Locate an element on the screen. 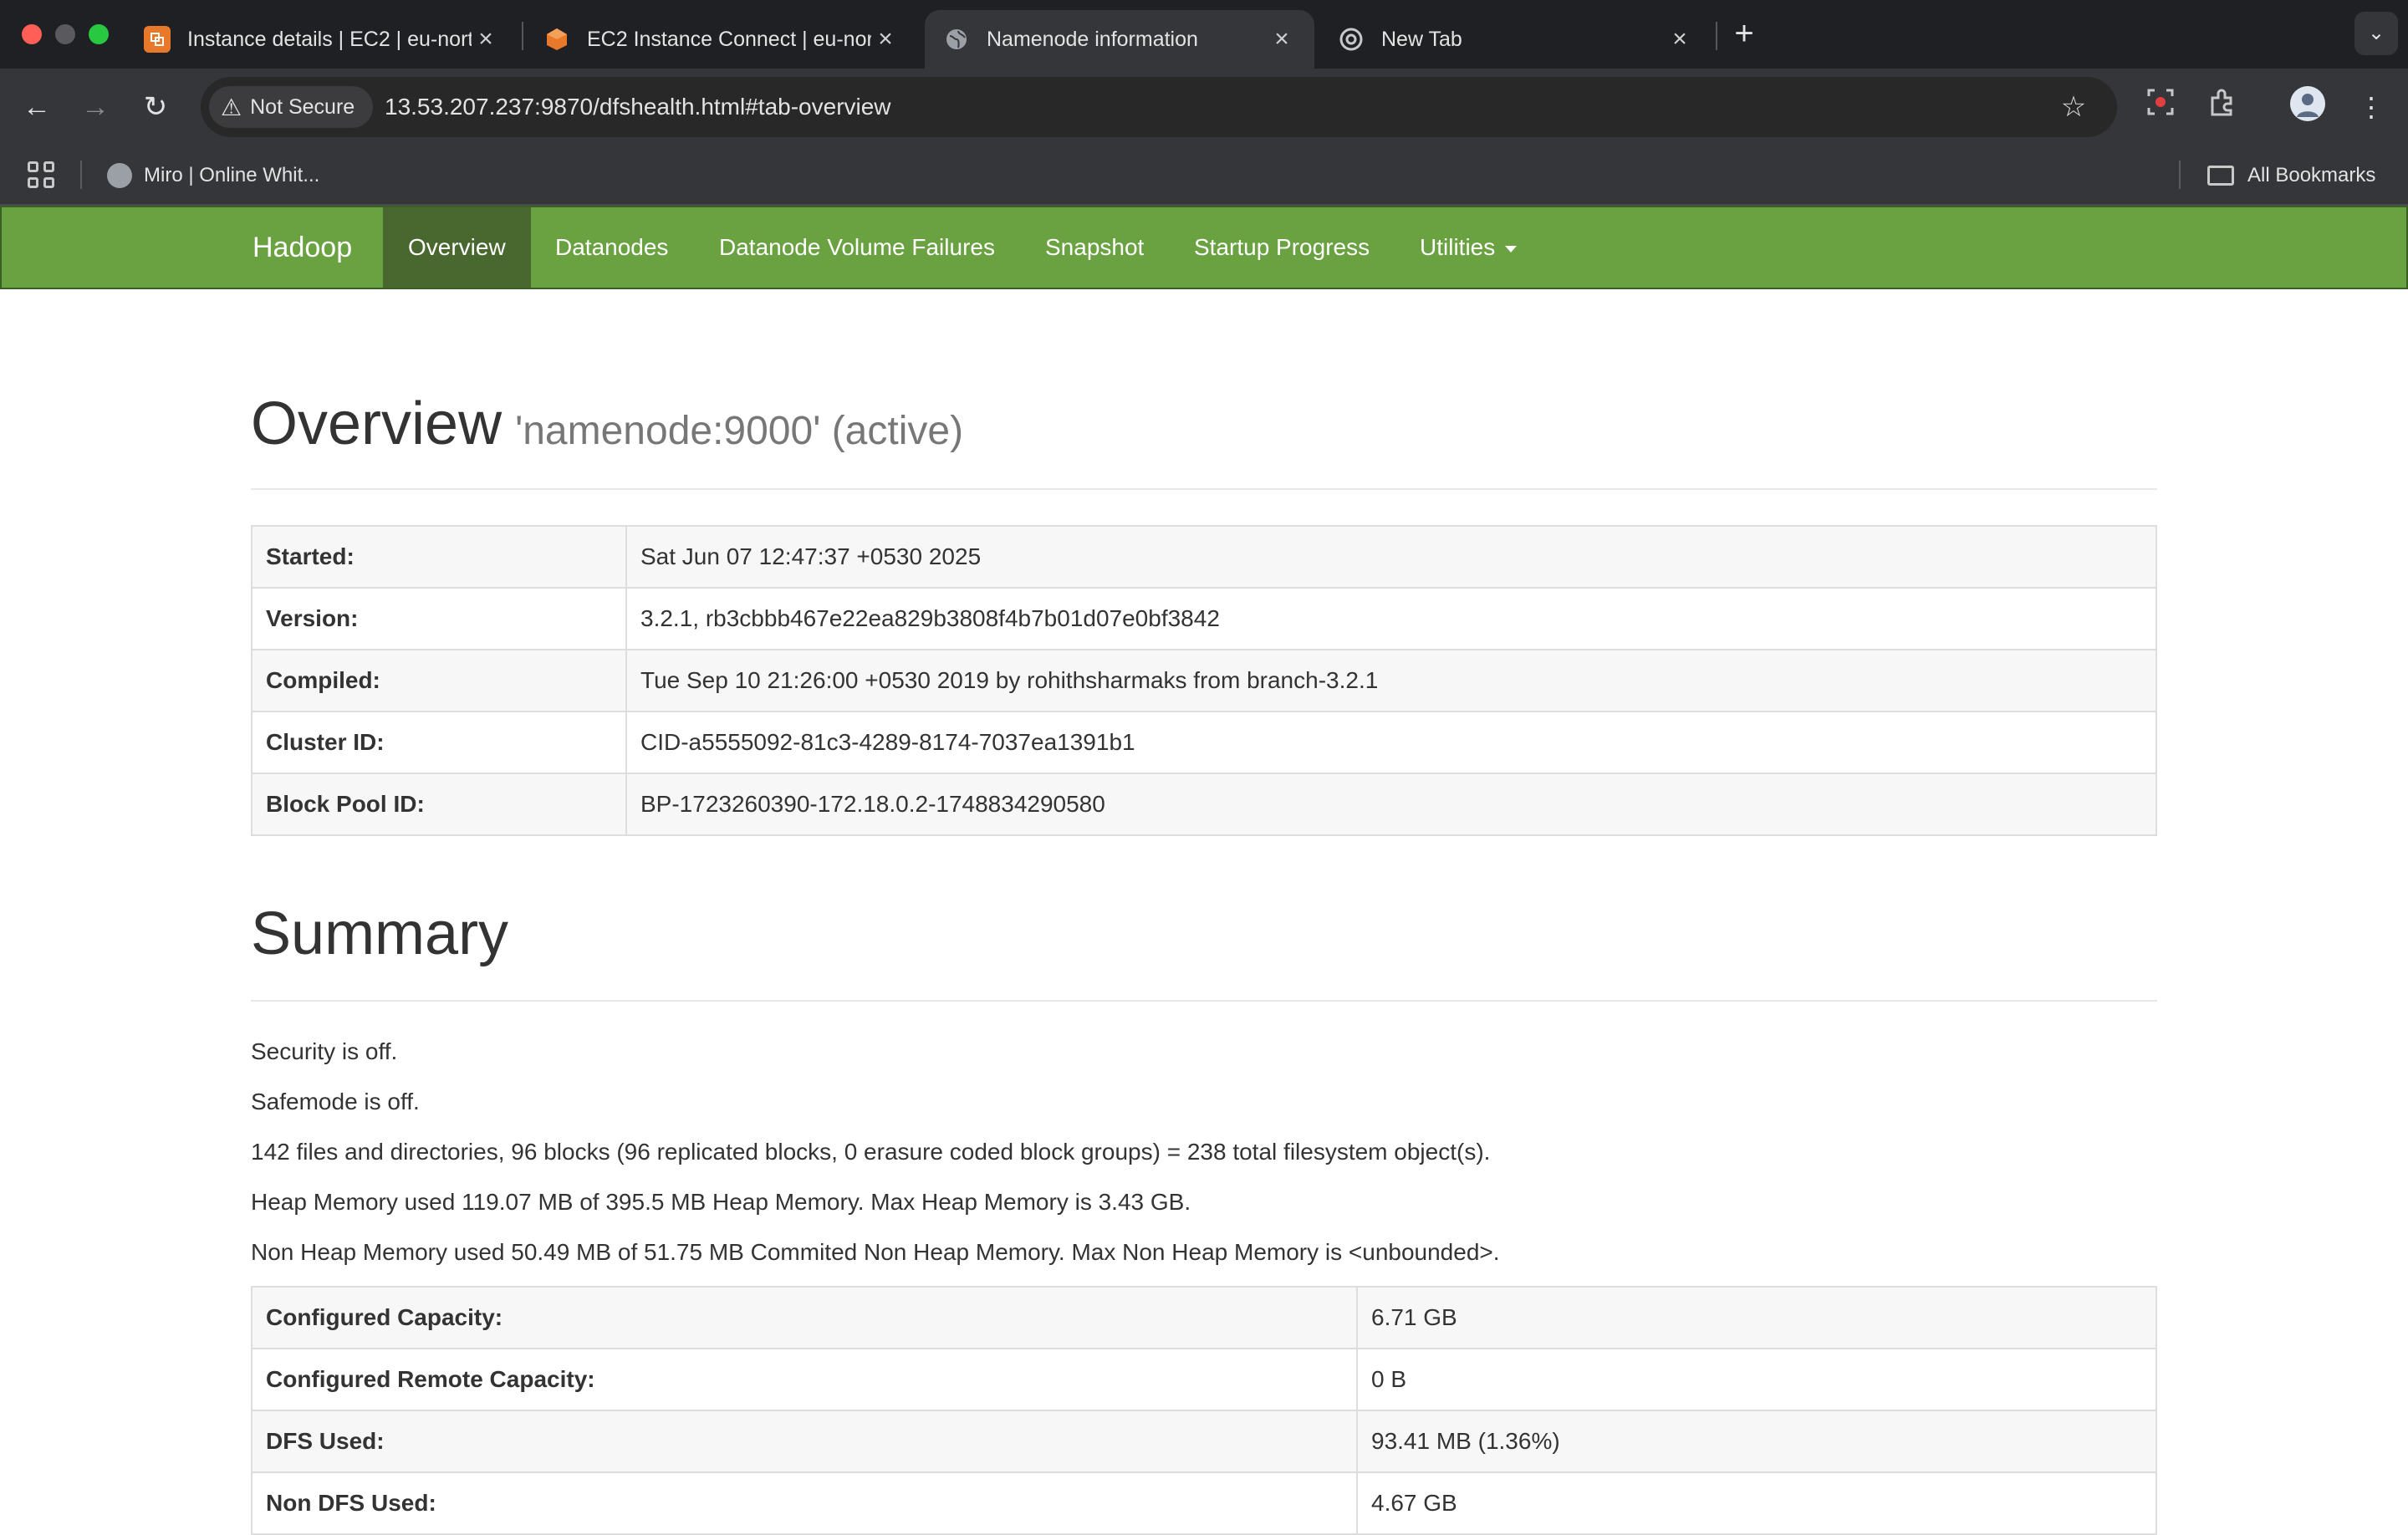 This screenshot has height=1535, width=2408. apps-grid-icon is located at coordinates (41, 175).